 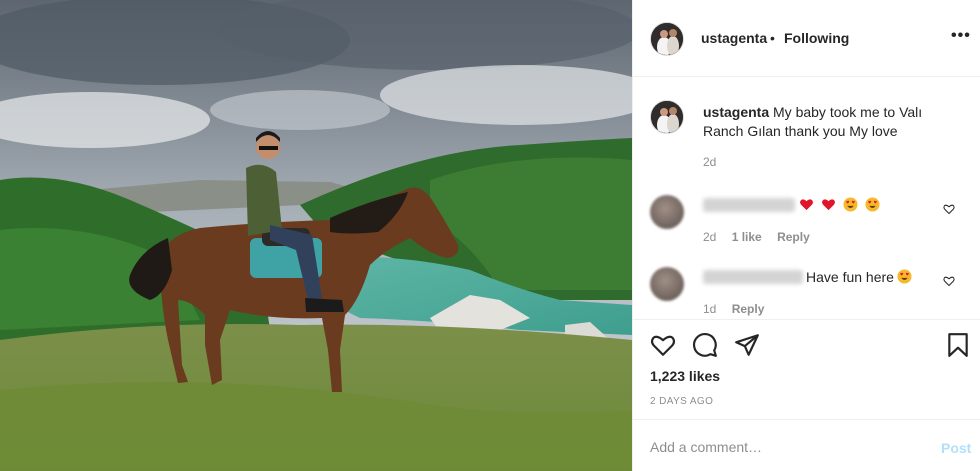 I want to click on author-avatar, so click(x=667, y=39).